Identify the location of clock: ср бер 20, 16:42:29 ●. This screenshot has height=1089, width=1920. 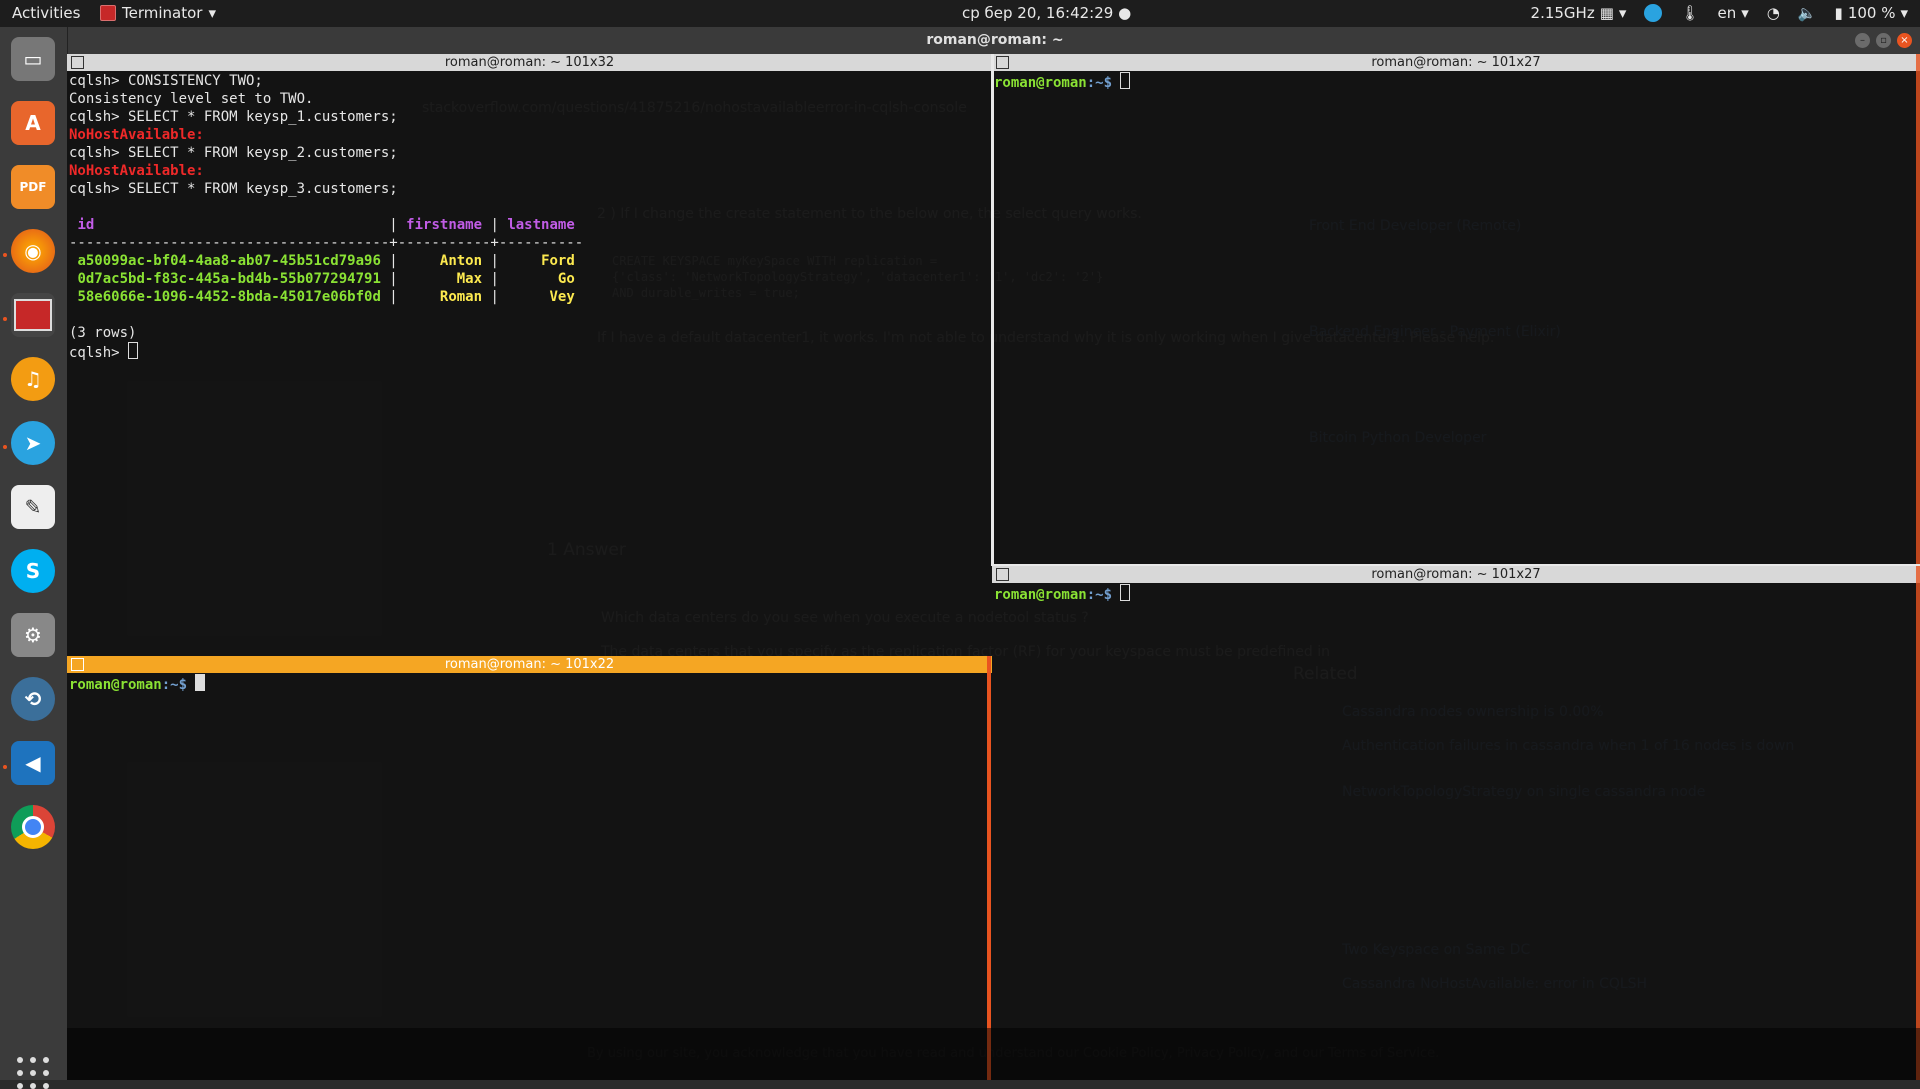
(1046, 13).